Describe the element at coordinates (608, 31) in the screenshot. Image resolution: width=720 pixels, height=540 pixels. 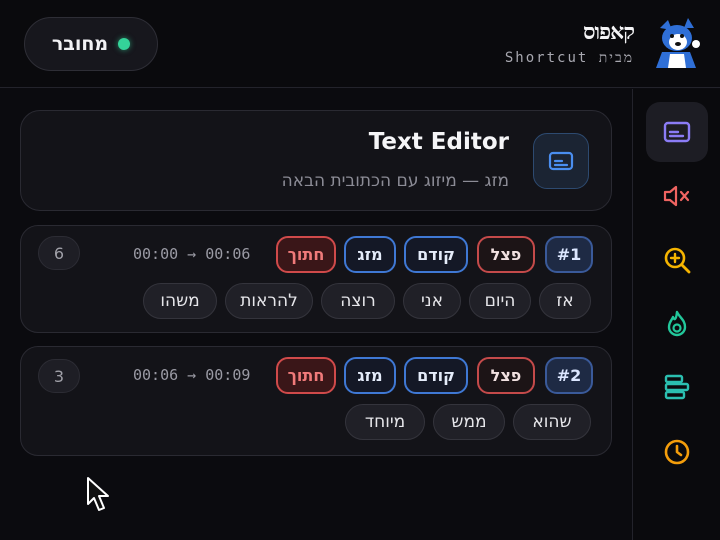
I see `brand-name: קאפוס` at that location.